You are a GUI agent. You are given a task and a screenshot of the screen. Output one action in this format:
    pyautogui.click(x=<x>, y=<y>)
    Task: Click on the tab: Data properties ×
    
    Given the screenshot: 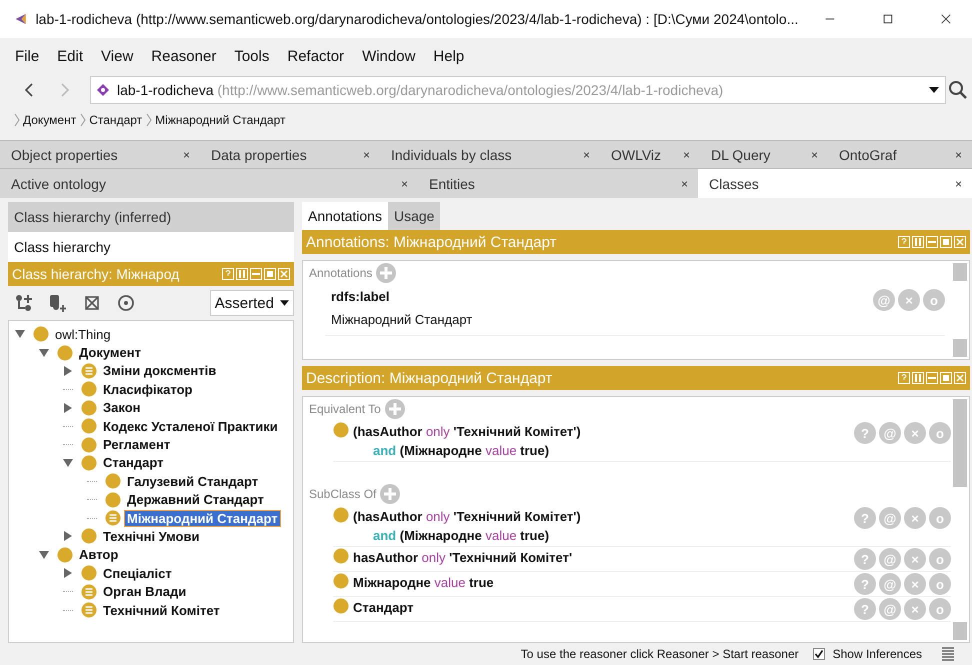 What is the action you would take?
    pyautogui.click(x=290, y=154)
    